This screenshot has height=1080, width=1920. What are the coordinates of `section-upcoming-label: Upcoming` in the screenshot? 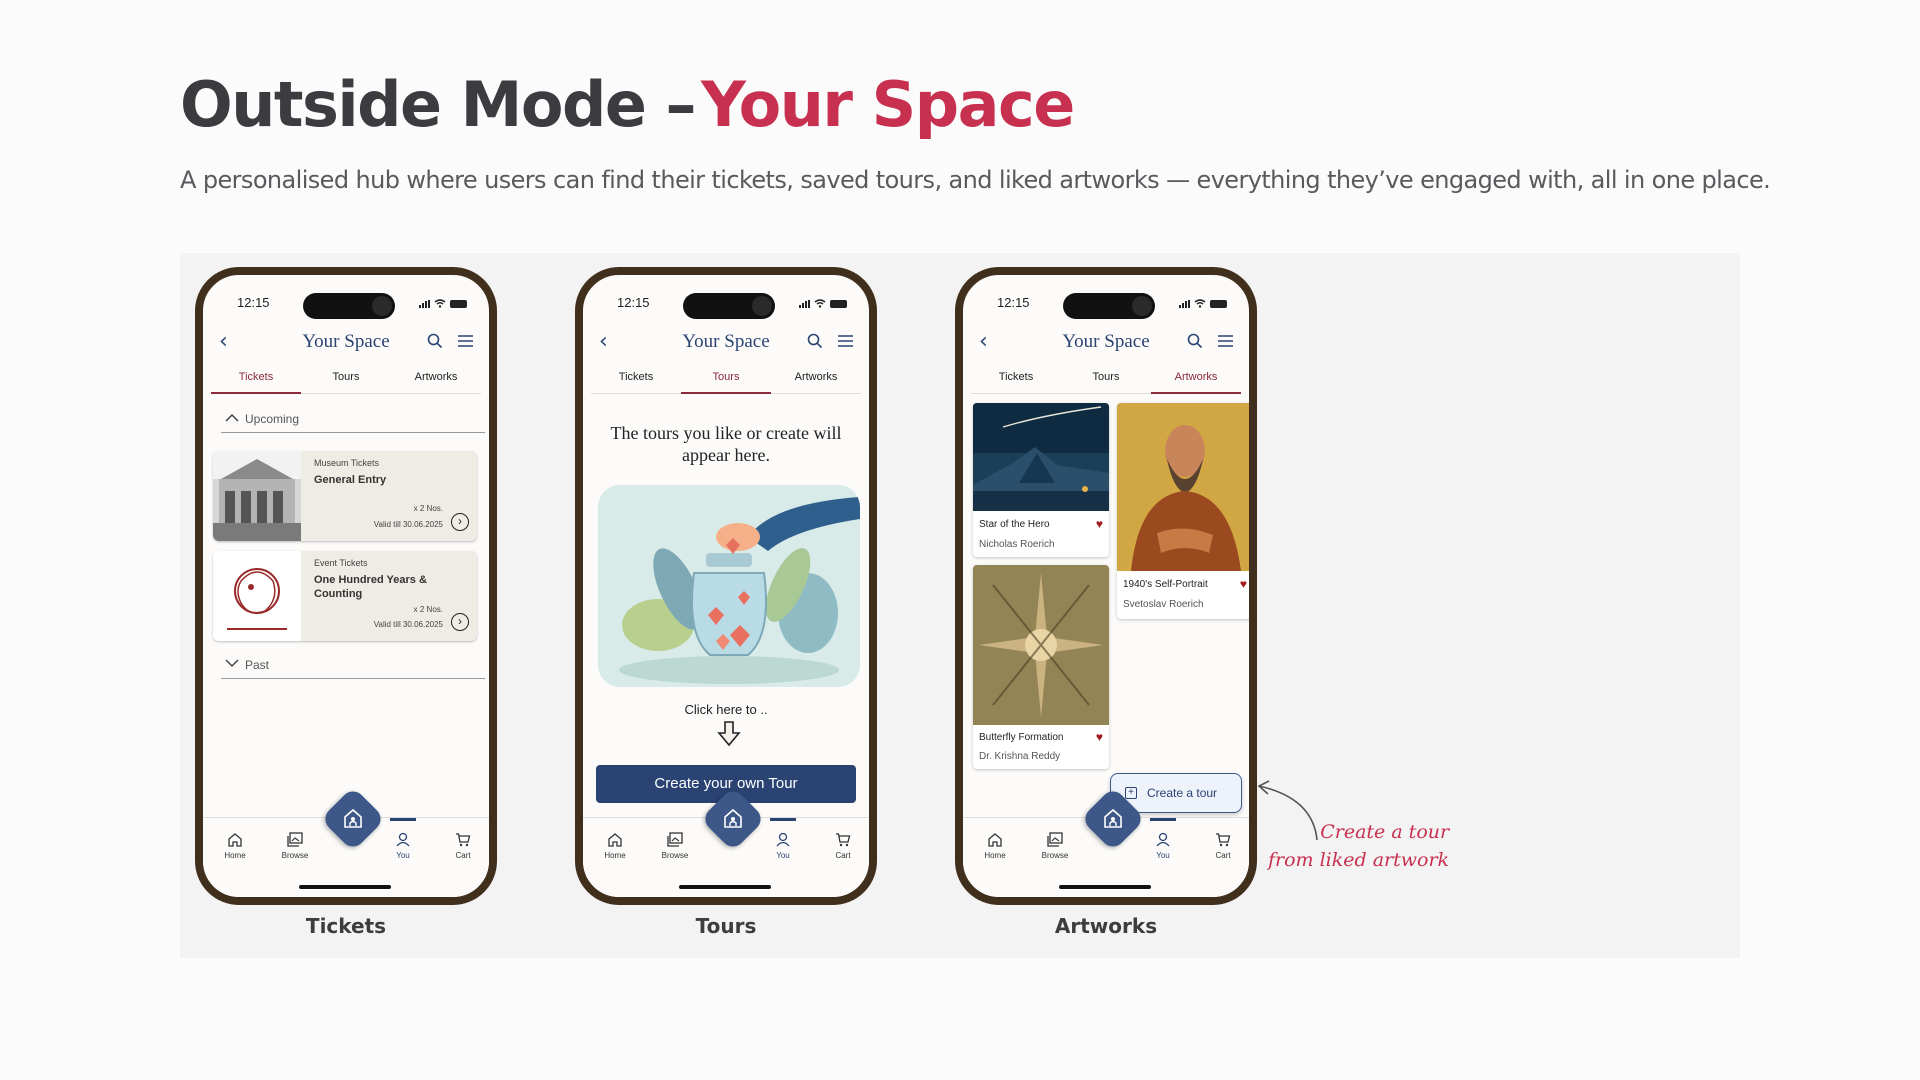 It's located at (272, 419).